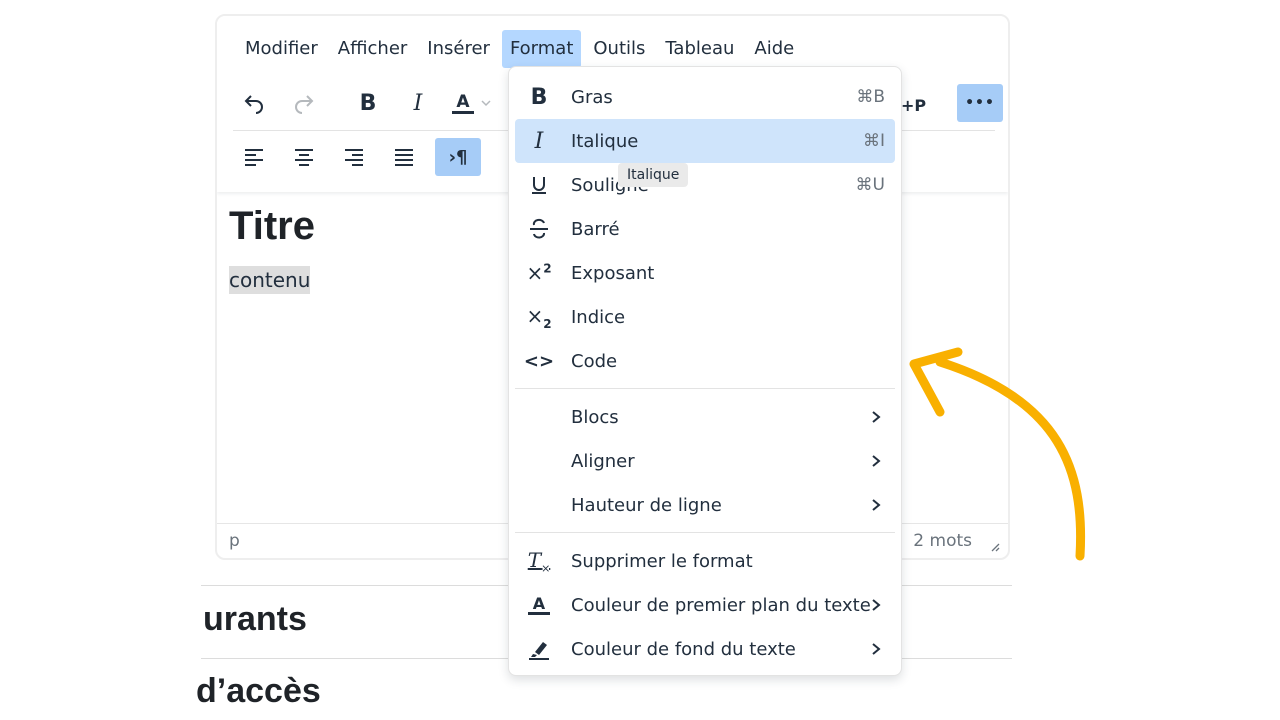 The width and height of the screenshot is (1280, 720). I want to click on align-left-icon, so click(254, 157).